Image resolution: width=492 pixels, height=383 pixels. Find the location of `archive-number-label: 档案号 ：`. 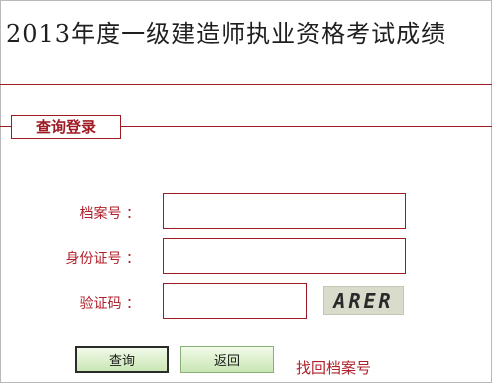

archive-number-label: 档案号 ： is located at coordinates (109, 214).